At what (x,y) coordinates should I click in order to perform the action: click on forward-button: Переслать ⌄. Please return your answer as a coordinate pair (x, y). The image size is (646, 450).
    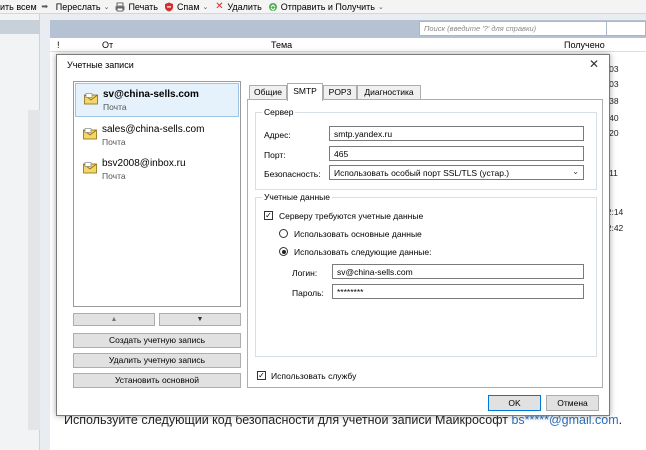
    Looking at the image, I should click on (83, 7).